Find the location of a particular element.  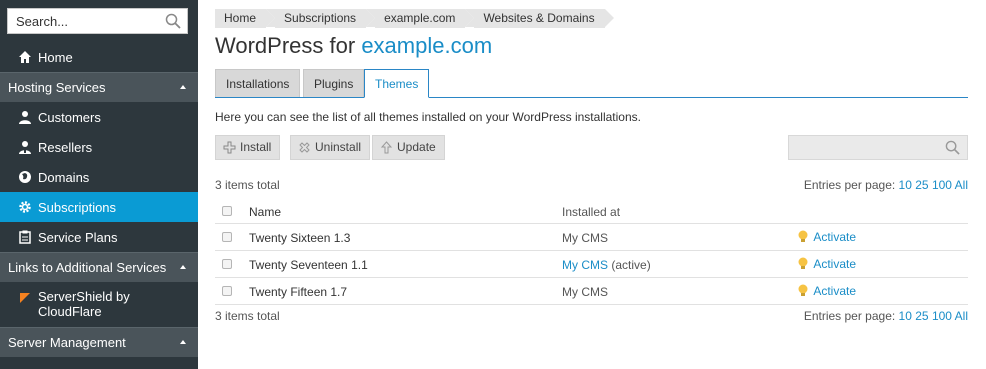

section-label: Links to Additional Services is located at coordinates (87, 267).